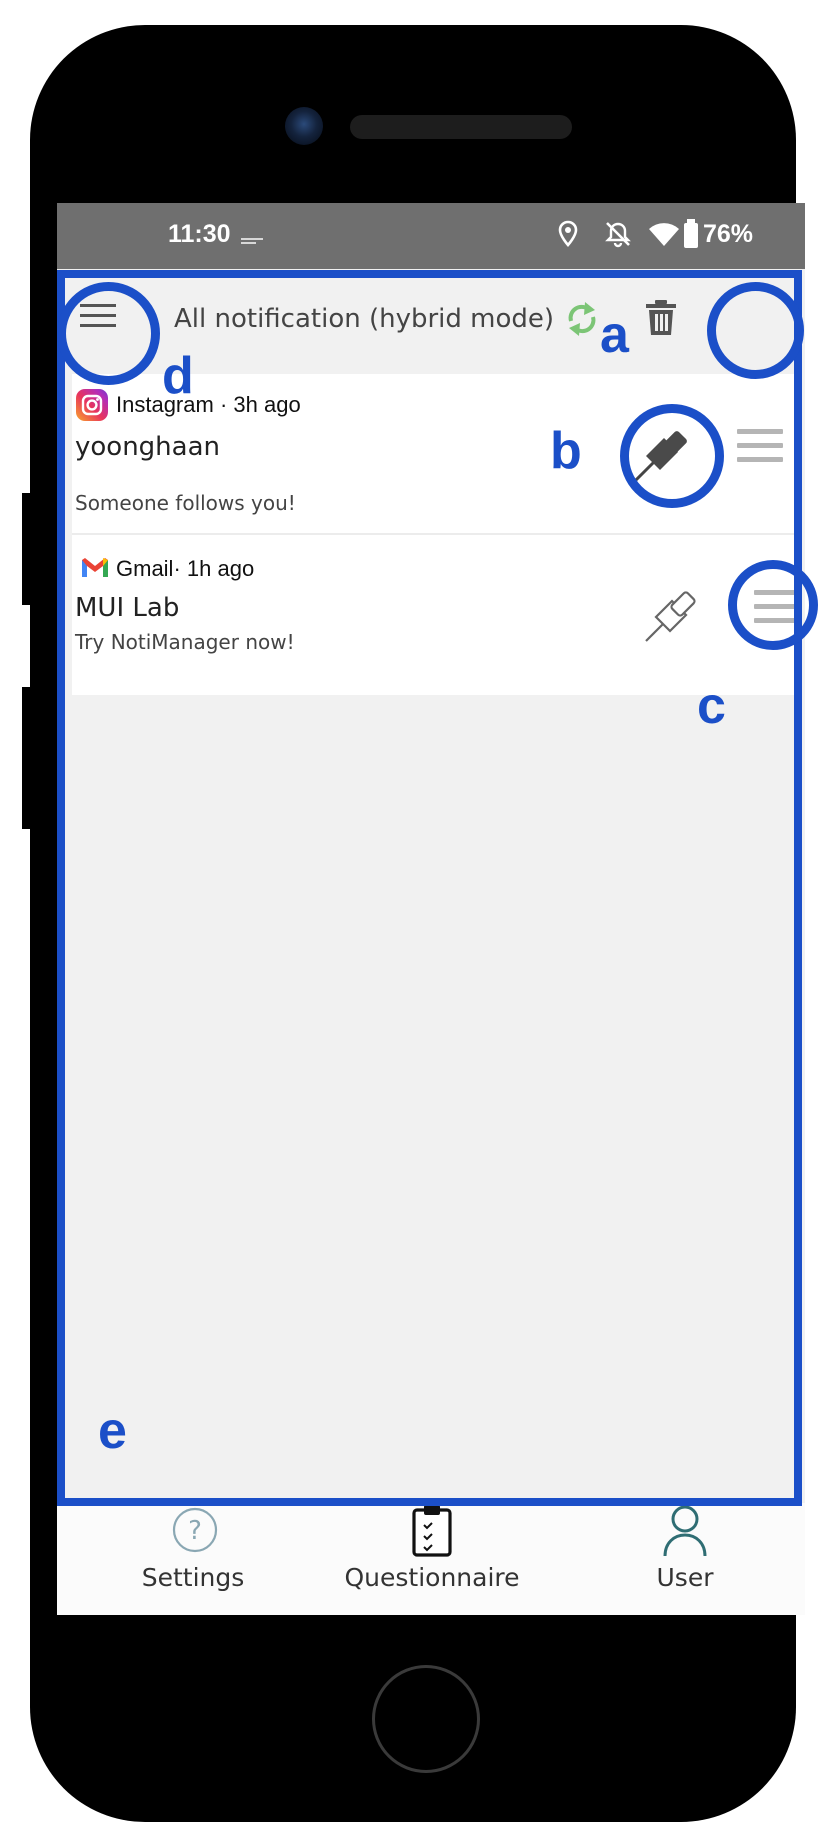 This screenshot has height=1822, width=826. Describe the element at coordinates (193, 1559) in the screenshot. I see `nav-item-settings: ? Settings` at that location.